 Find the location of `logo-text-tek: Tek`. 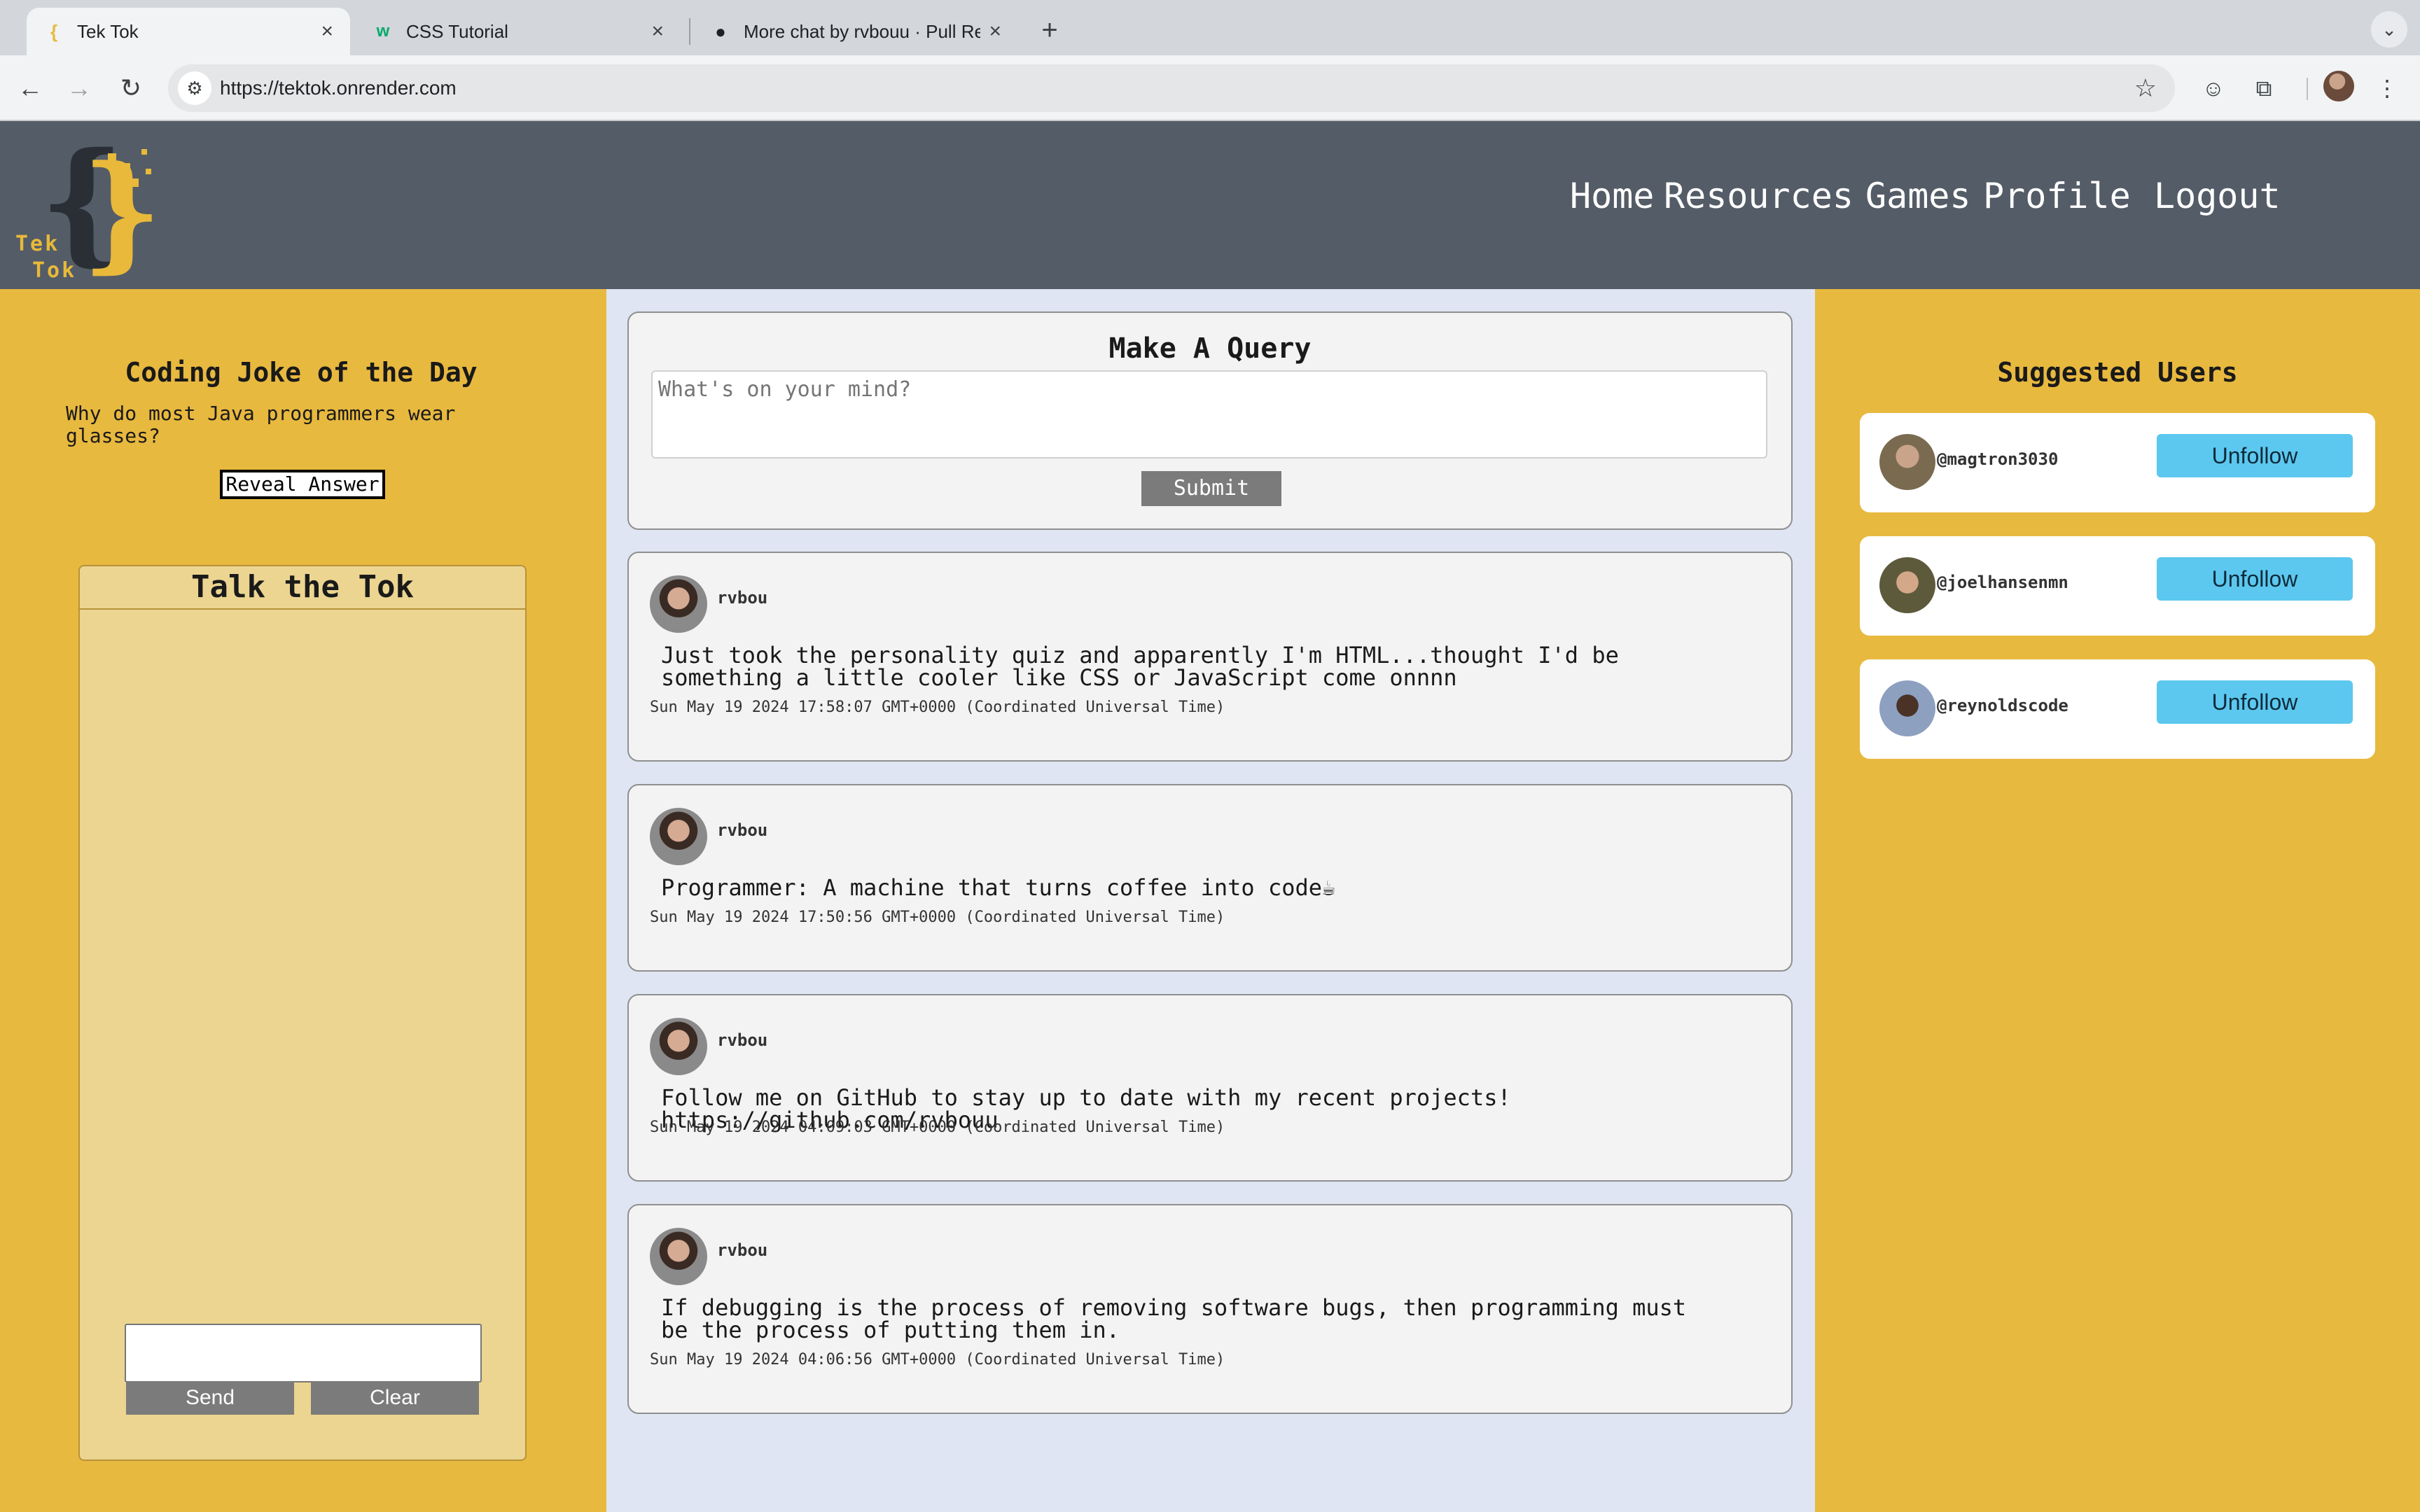

logo-text-tek: Tek is located at coordinates (37, 244).